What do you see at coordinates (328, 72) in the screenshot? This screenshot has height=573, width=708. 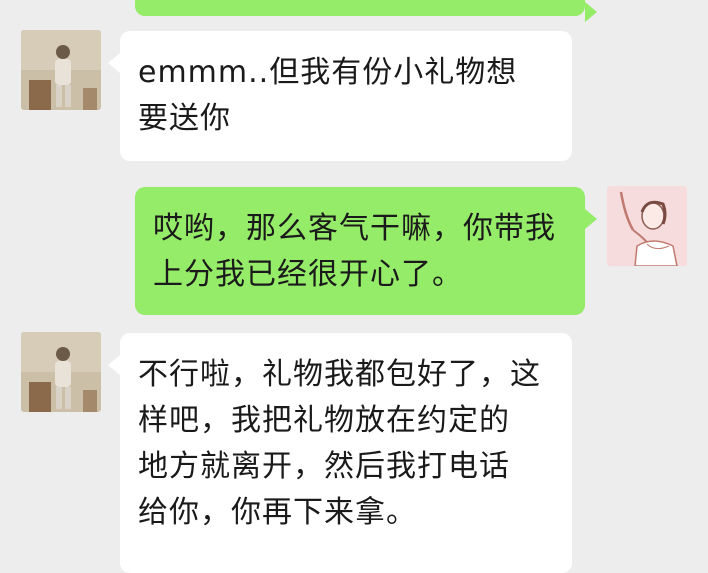 I see `message-text-line: emmm..但我有份小礼物想` at bounding box center [328, 72].